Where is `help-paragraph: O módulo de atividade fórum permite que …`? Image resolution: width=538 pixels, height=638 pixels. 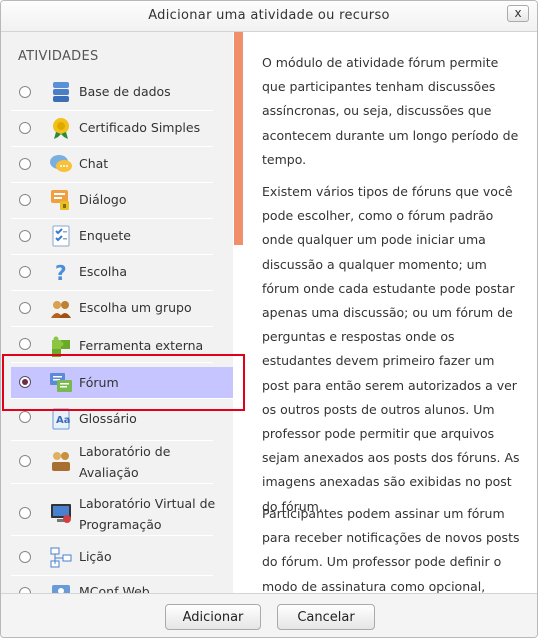 help-paragraph: O módulo de atividade fórum permite que … is located at coordinates (390, 111).